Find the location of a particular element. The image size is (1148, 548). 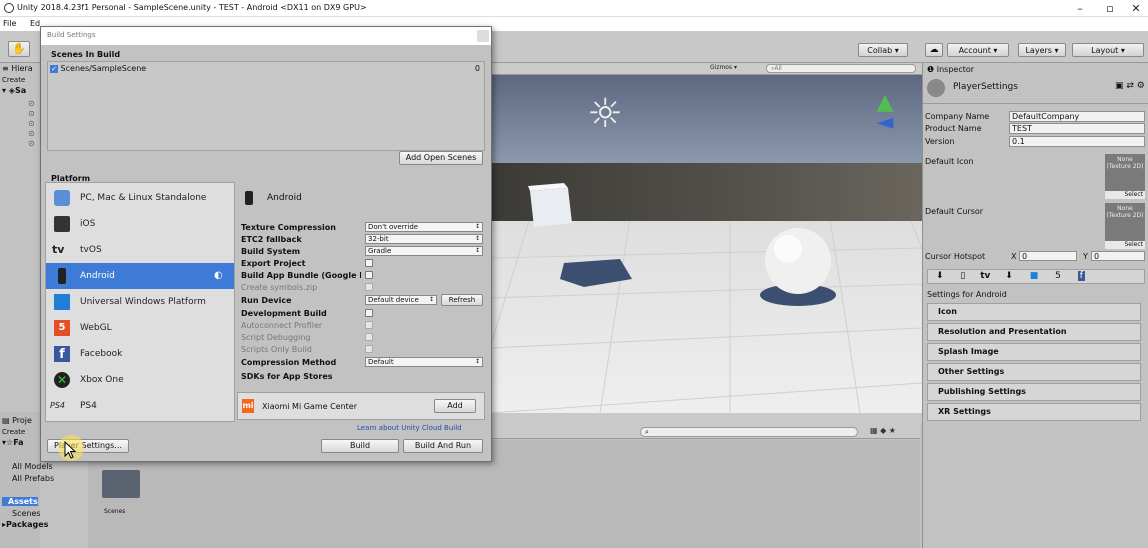

project-filter-icons: ▦ ◆ ★ is located at coordinates (883, 430).